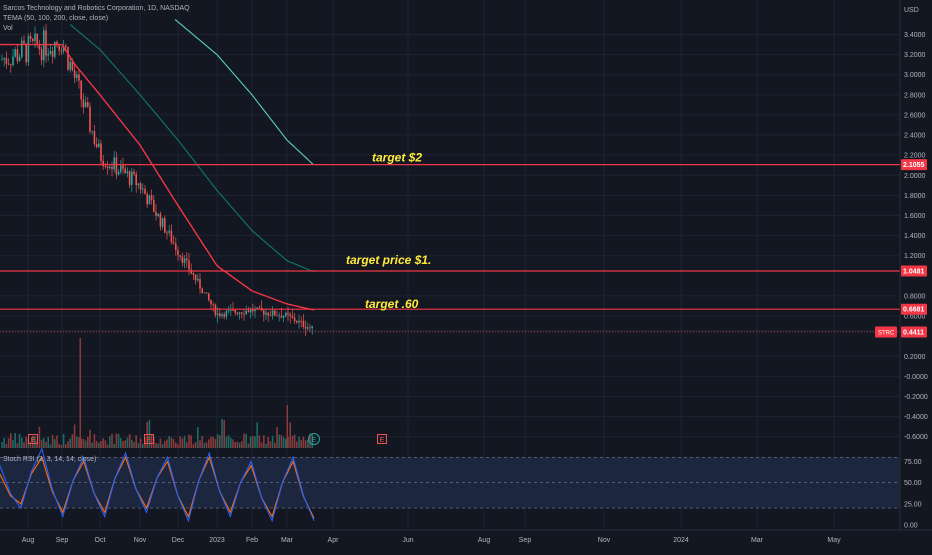 This screenshot has width=932, height=555. Describe the element at coordinates (915, 216) in the screenshot. I see `price-tick-label: 1.6000` at that location.